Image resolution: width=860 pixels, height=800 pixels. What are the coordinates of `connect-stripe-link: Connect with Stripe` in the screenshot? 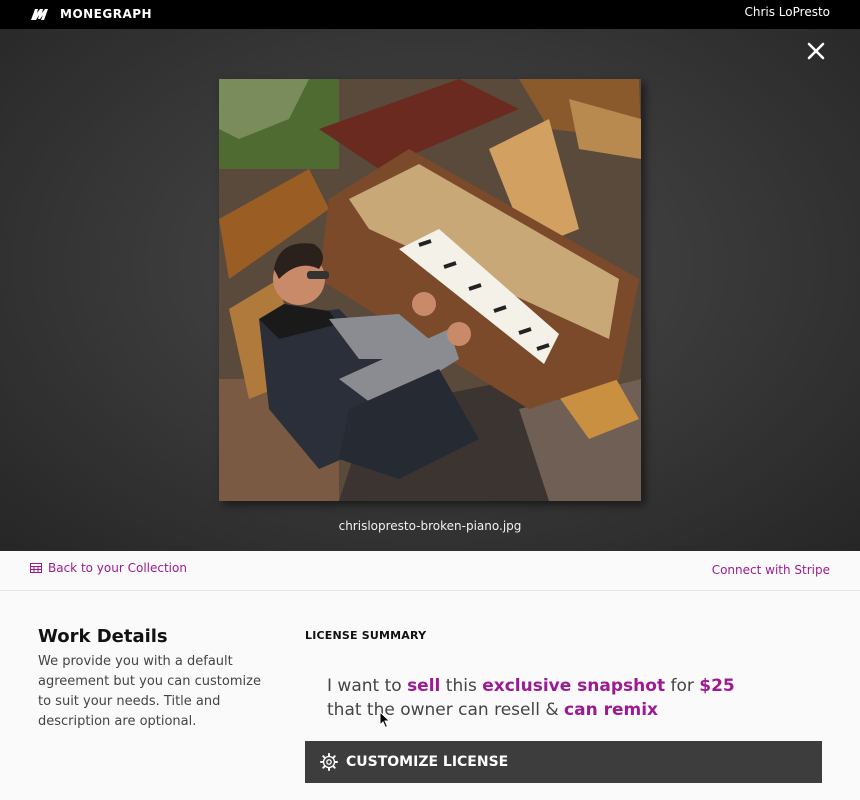 It's located at (771, 570).